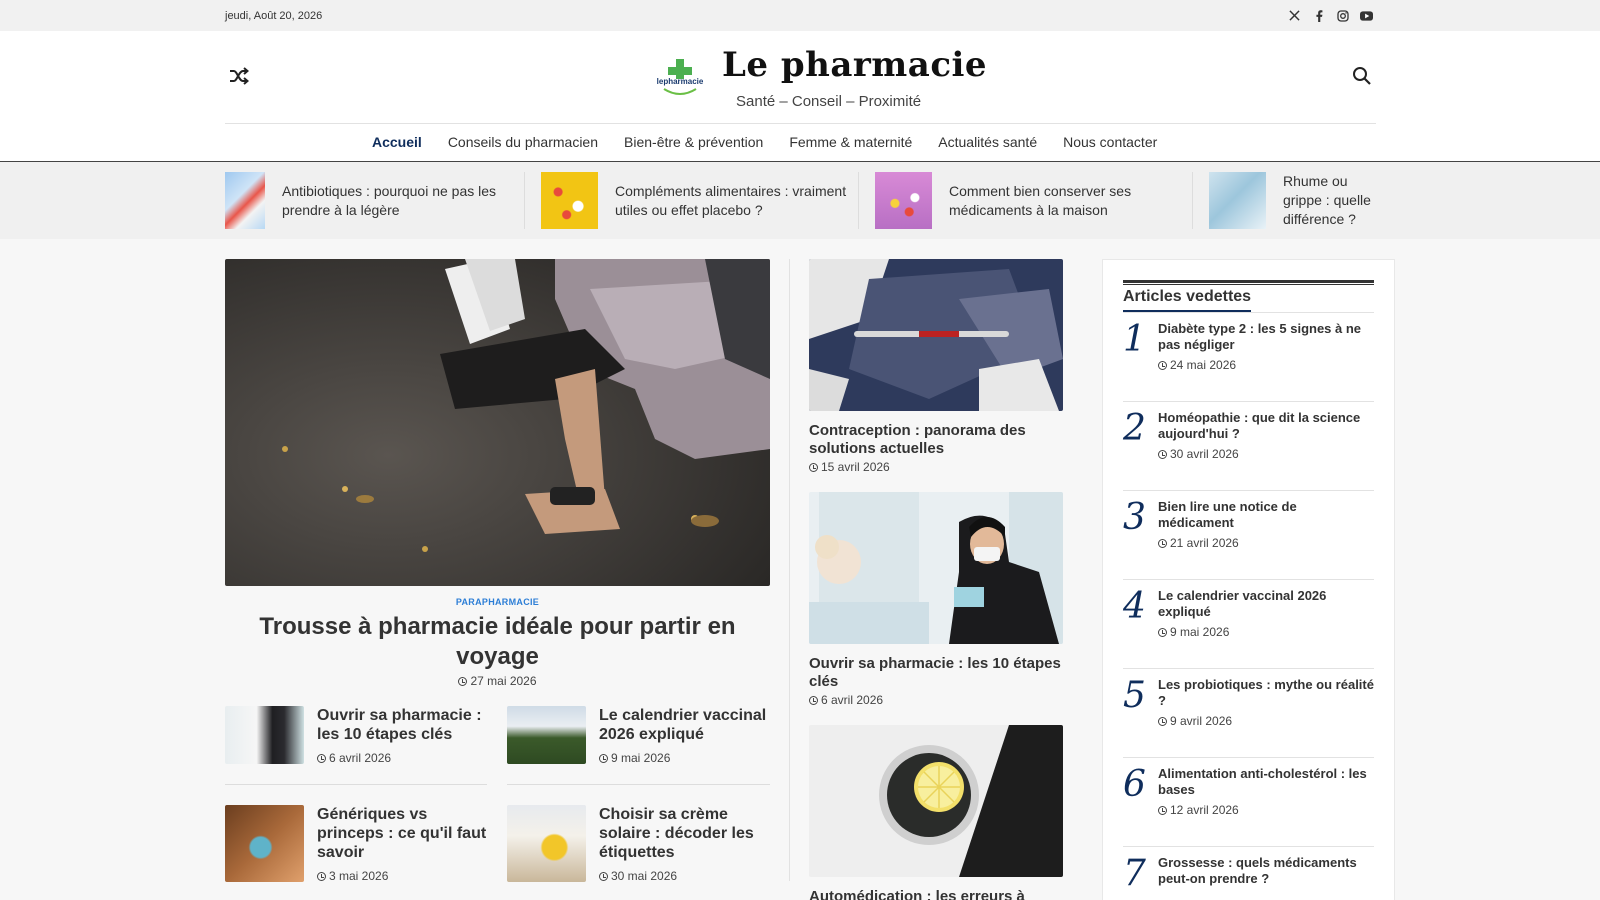 The height and width of the screenshot is (900, 1600). I want to click on rank-number: 6, so click(1134, 784).